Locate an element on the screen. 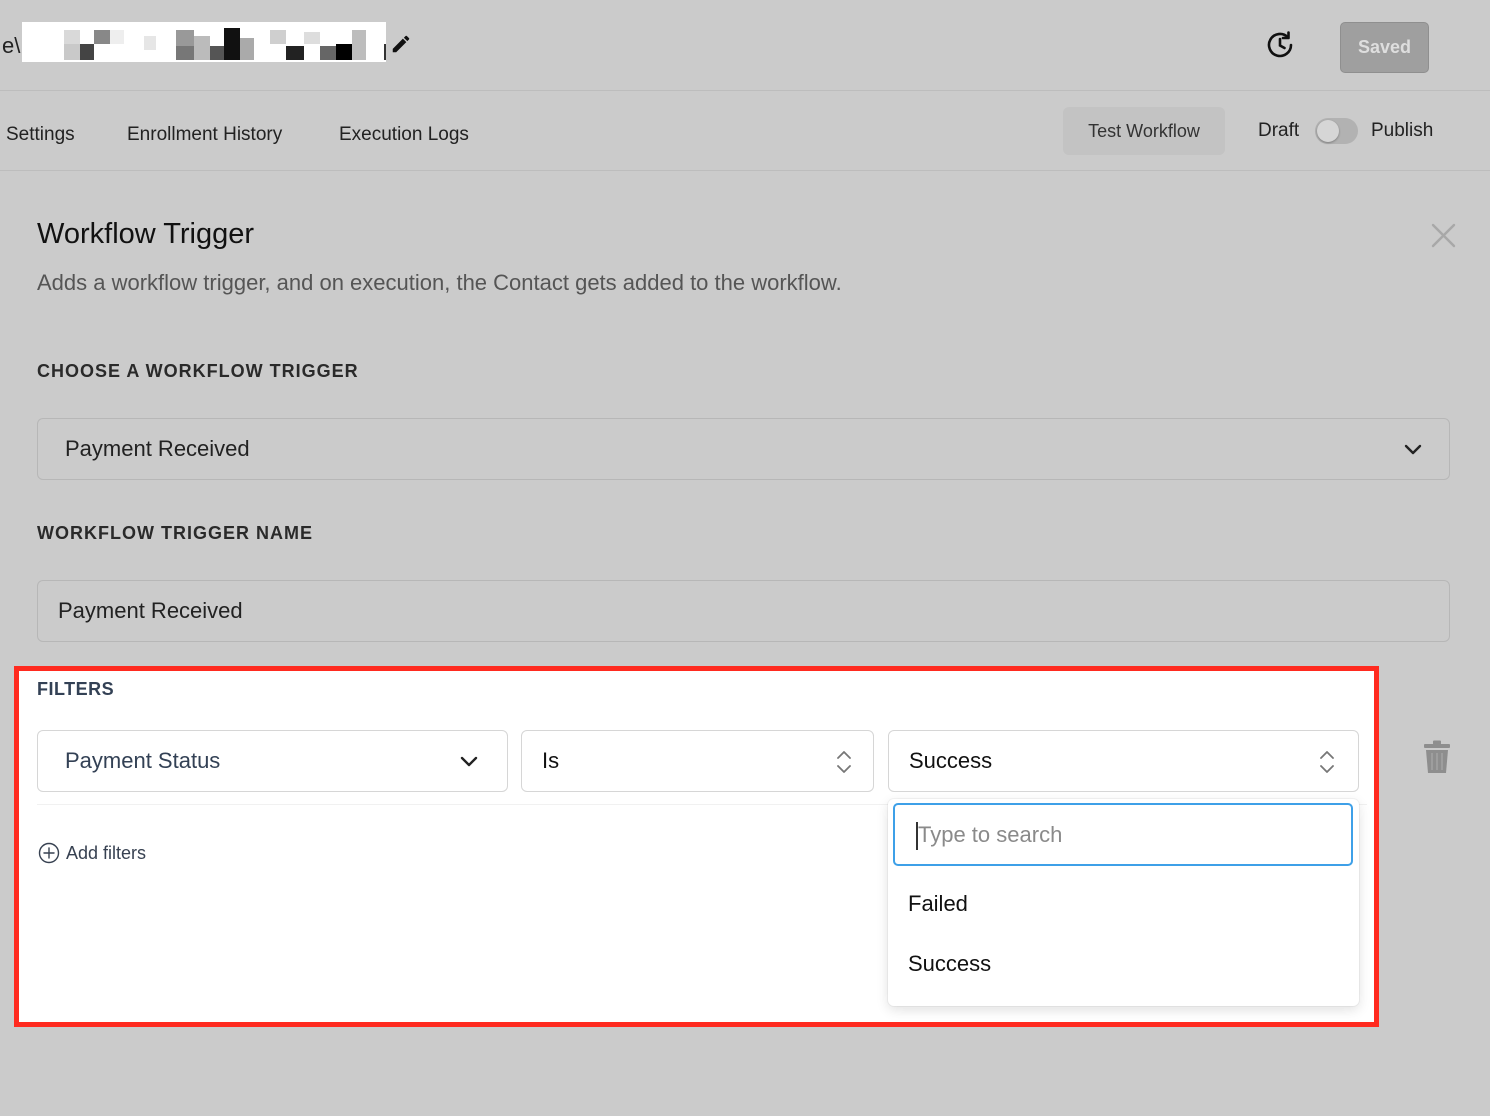  filter-field-select: Payment Status is located at coordinates (272, 761).